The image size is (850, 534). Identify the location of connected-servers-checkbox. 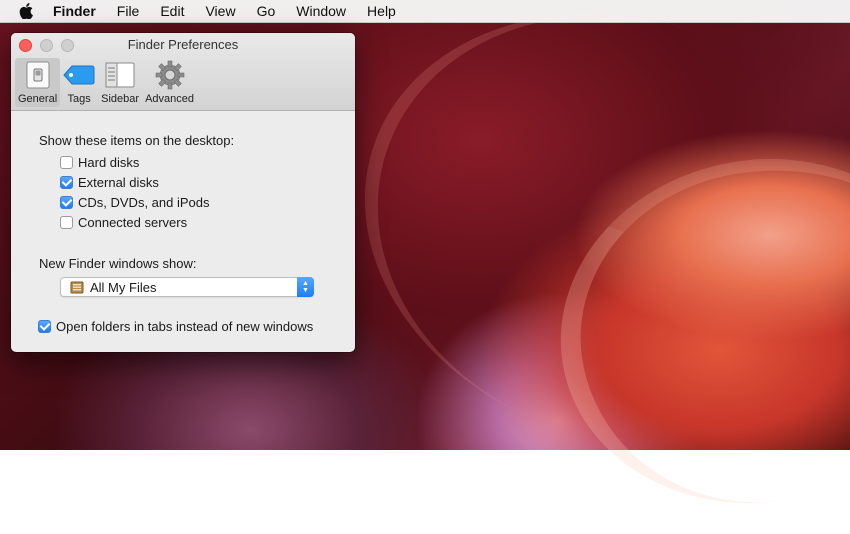
(66, 222).